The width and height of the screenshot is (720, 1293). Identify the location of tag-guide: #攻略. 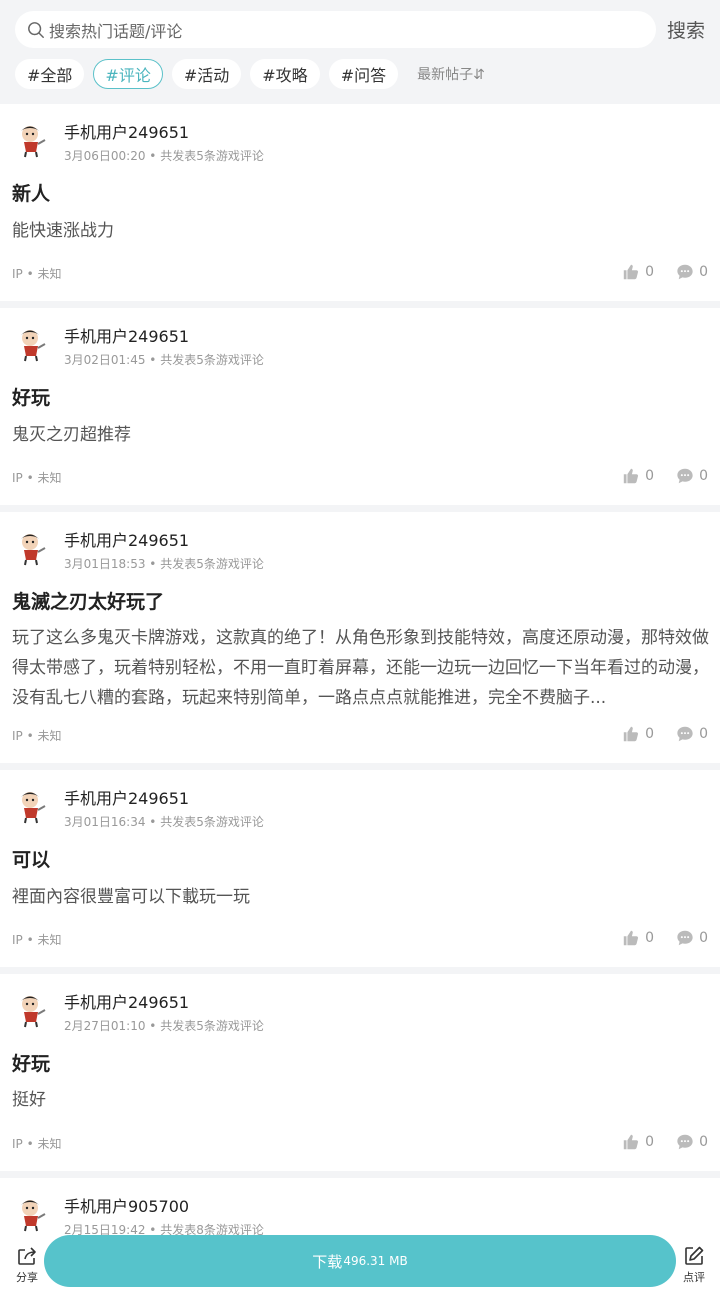
(285, 74).